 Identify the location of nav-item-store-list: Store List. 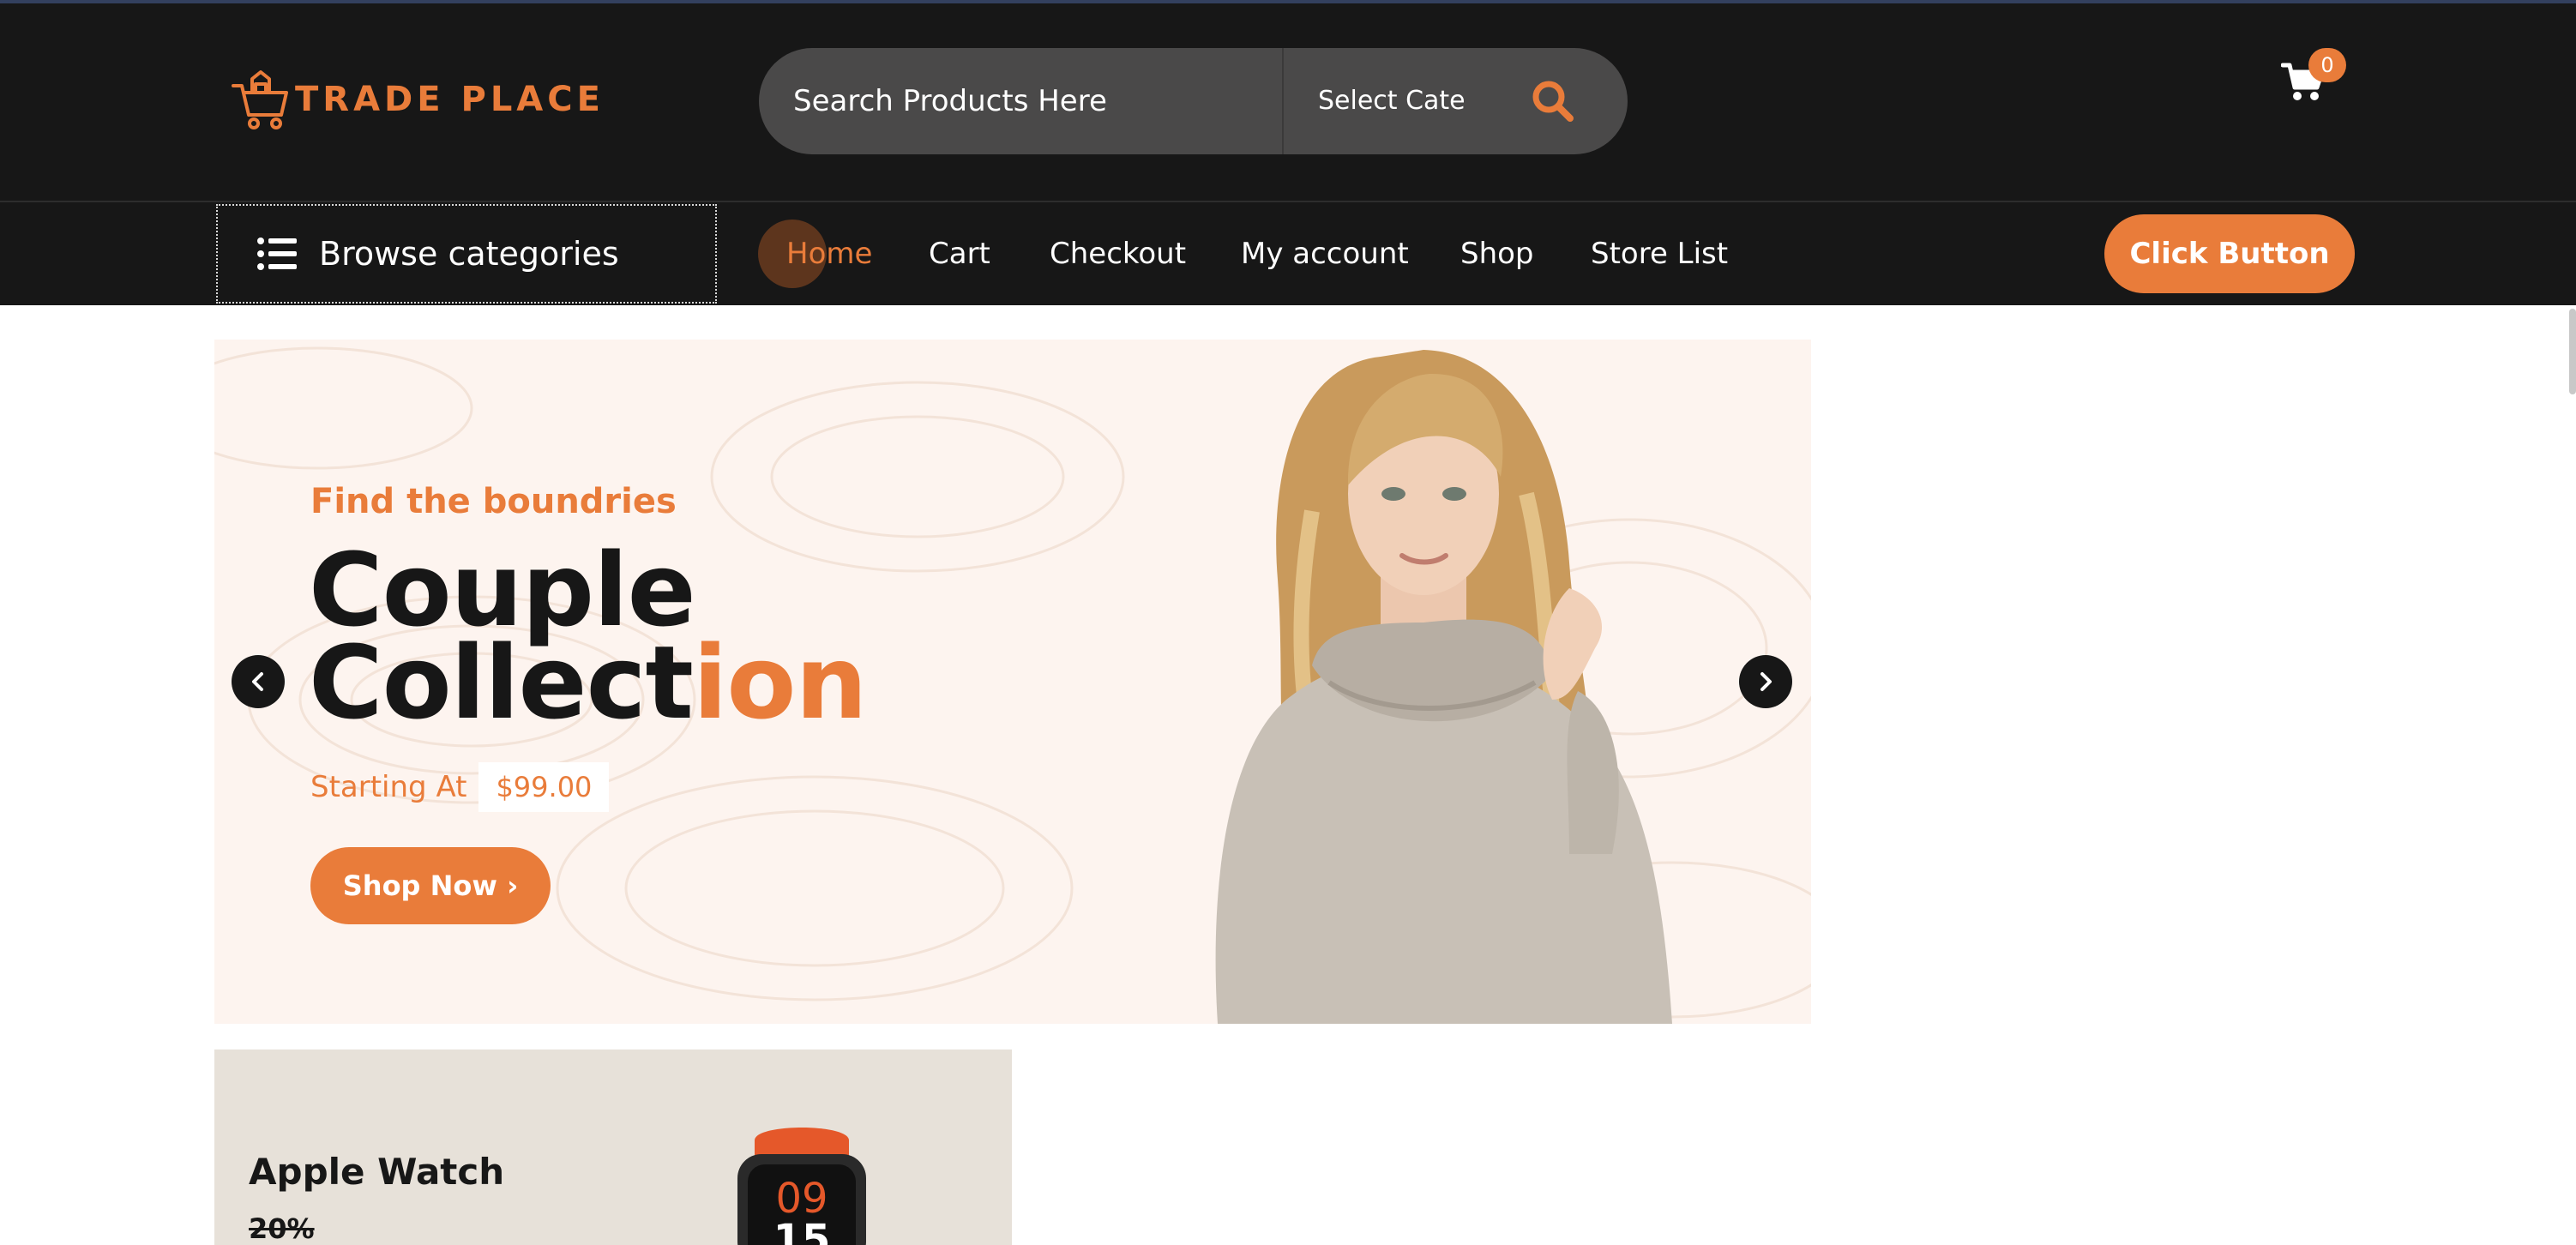
(1659, 253).